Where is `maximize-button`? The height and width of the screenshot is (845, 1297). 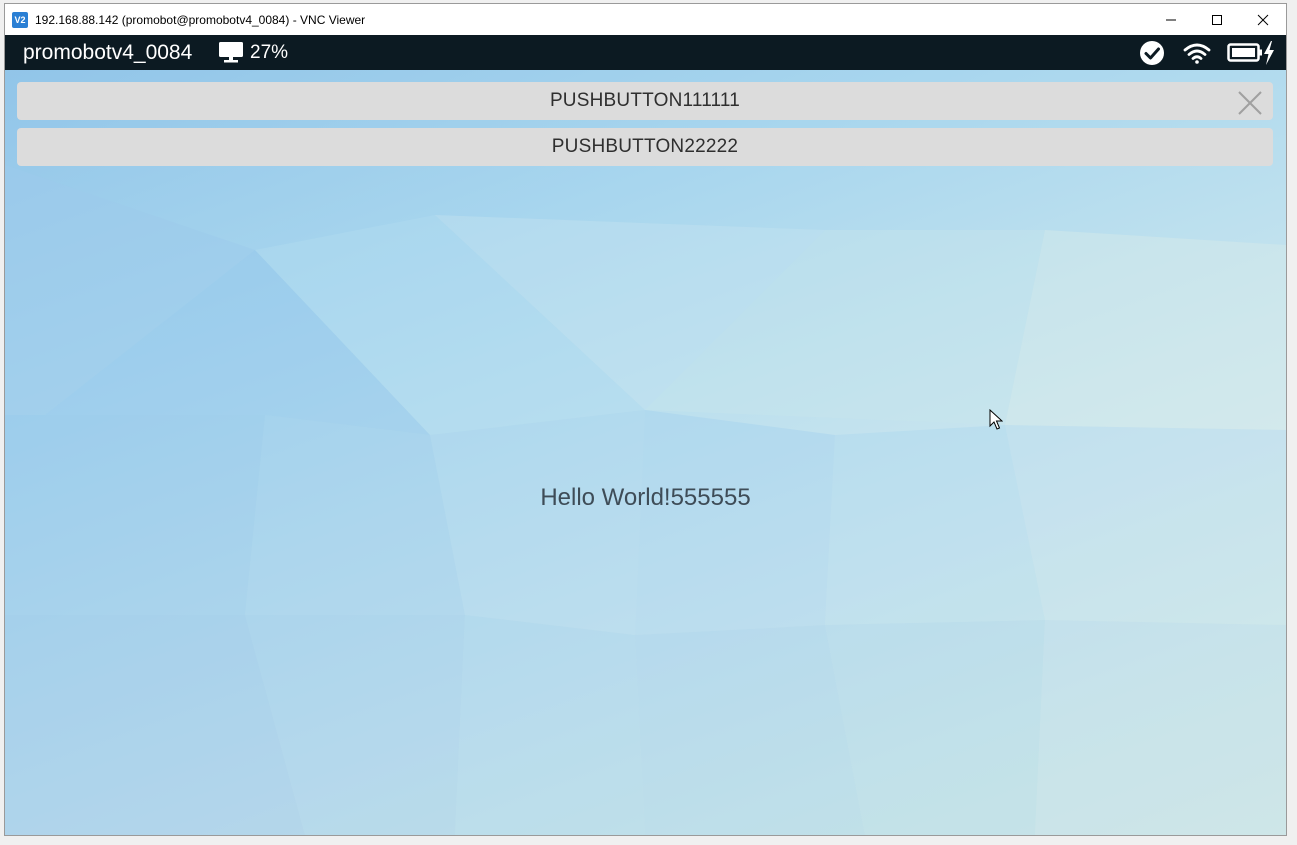 maximize-button is located at coordinates (1217, 19).